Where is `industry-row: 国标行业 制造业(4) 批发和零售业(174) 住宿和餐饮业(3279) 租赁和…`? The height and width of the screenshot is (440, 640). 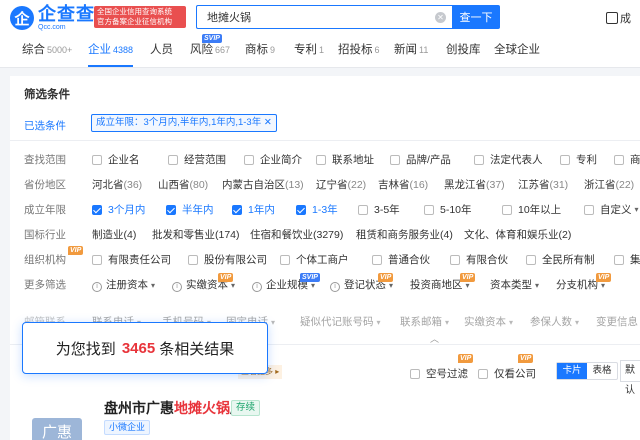 industry-row: 国标行业 制造业(4) 批发和零售业(174) 住宿和餐饮业(3279) 租赁和… is located at coordinates (298, 234).